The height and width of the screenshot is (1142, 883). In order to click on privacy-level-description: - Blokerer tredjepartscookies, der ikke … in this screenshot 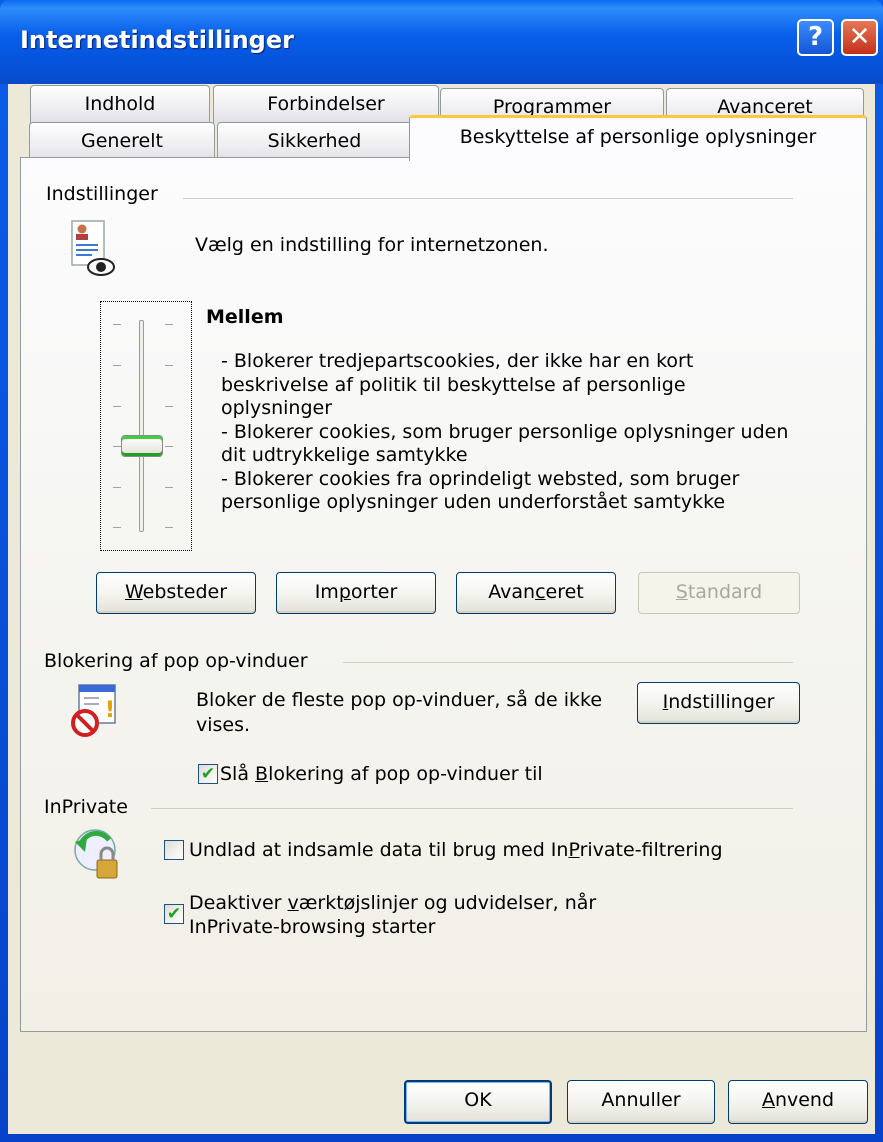, I will do `click(505, 431)`.